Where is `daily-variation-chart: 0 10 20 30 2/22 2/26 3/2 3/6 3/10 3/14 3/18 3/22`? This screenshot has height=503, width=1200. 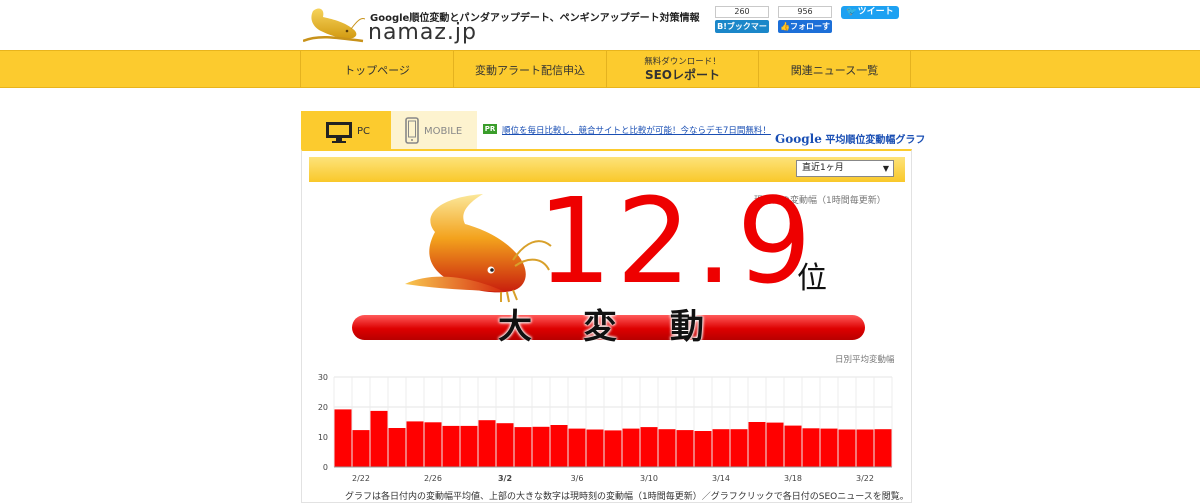 daily-variation-chart: 0 10 20 30 2/22 2/26 3/2 3/6 3/10 3/14 3/18 3/22 is located at coordinates (607, 428).